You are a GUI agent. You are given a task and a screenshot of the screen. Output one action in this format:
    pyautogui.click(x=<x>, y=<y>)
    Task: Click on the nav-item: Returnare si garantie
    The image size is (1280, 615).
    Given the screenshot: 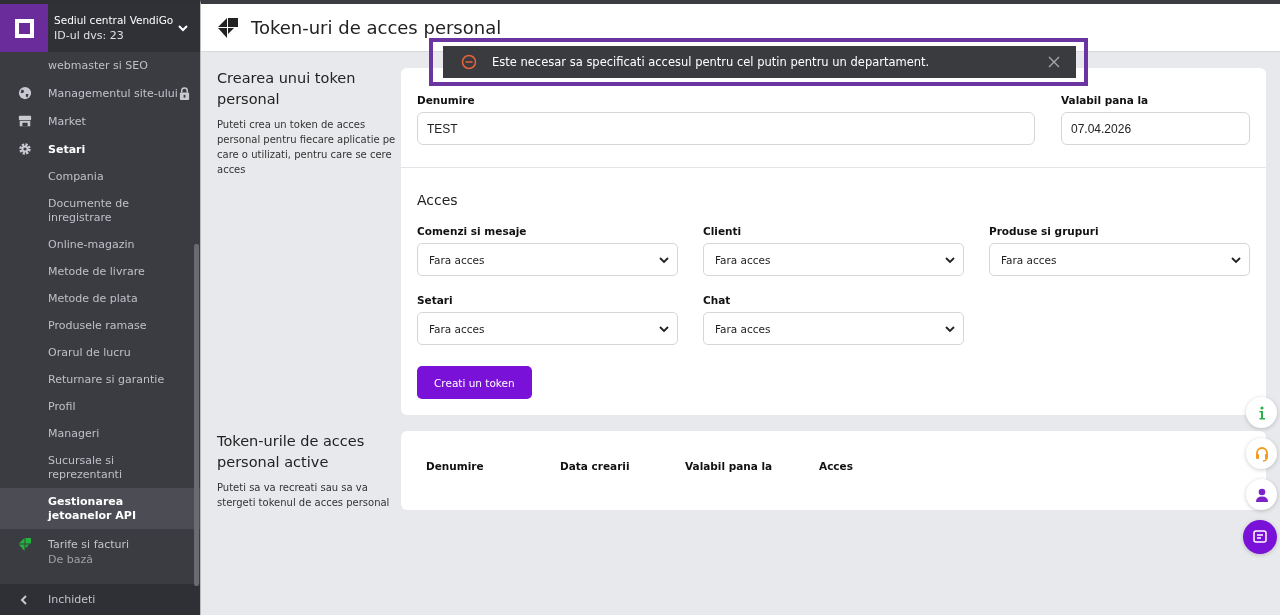 What is the action you would take?
    pyautogui.click(x=100, y=379)
    